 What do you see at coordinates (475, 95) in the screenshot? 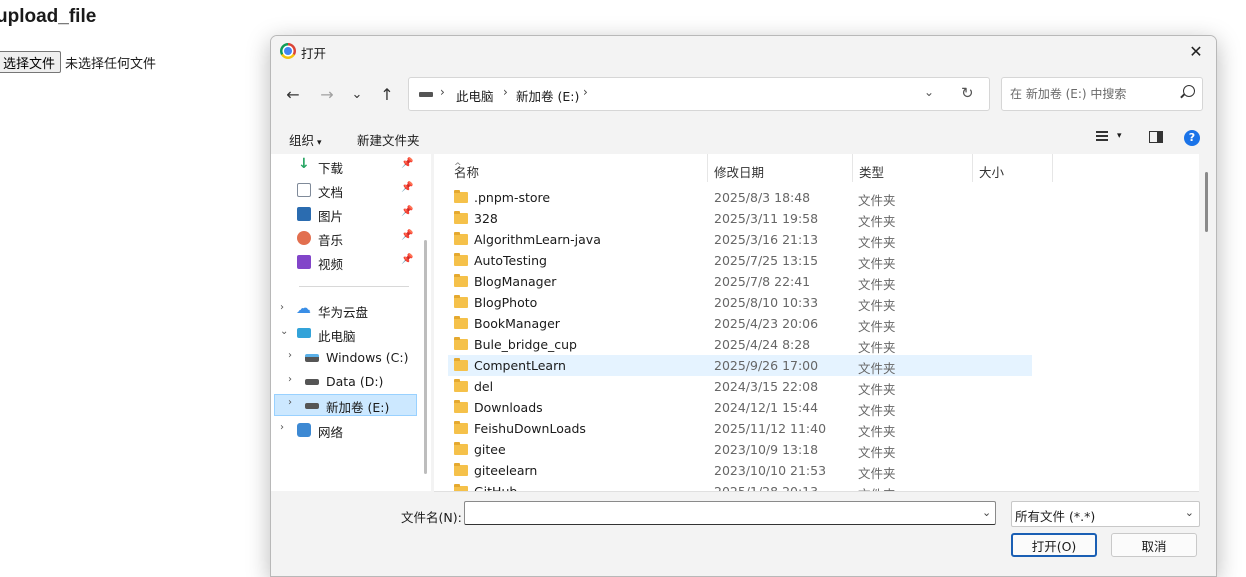
I see `breadcrumb-this-pc: 此电脑` at bounding box center [475, 95].